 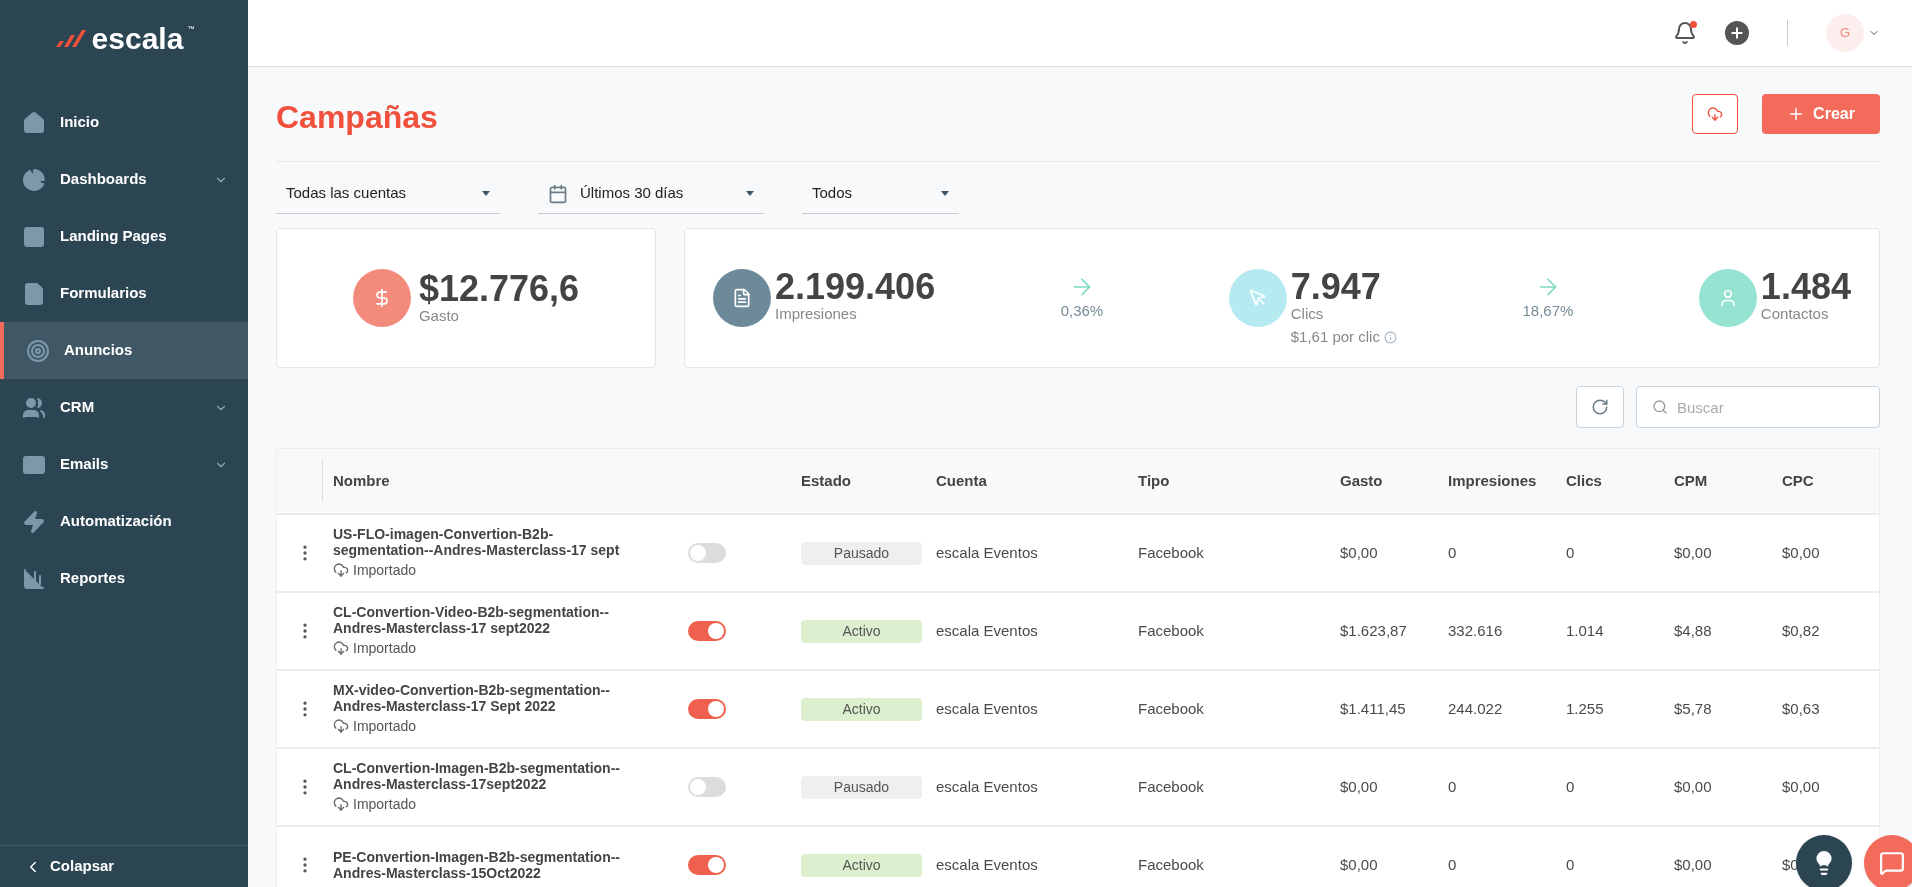 What do you see at coordinates (1758, 407) in the screenshot?
I see `search-field: Buscar` at bounding box center [1758, 407].